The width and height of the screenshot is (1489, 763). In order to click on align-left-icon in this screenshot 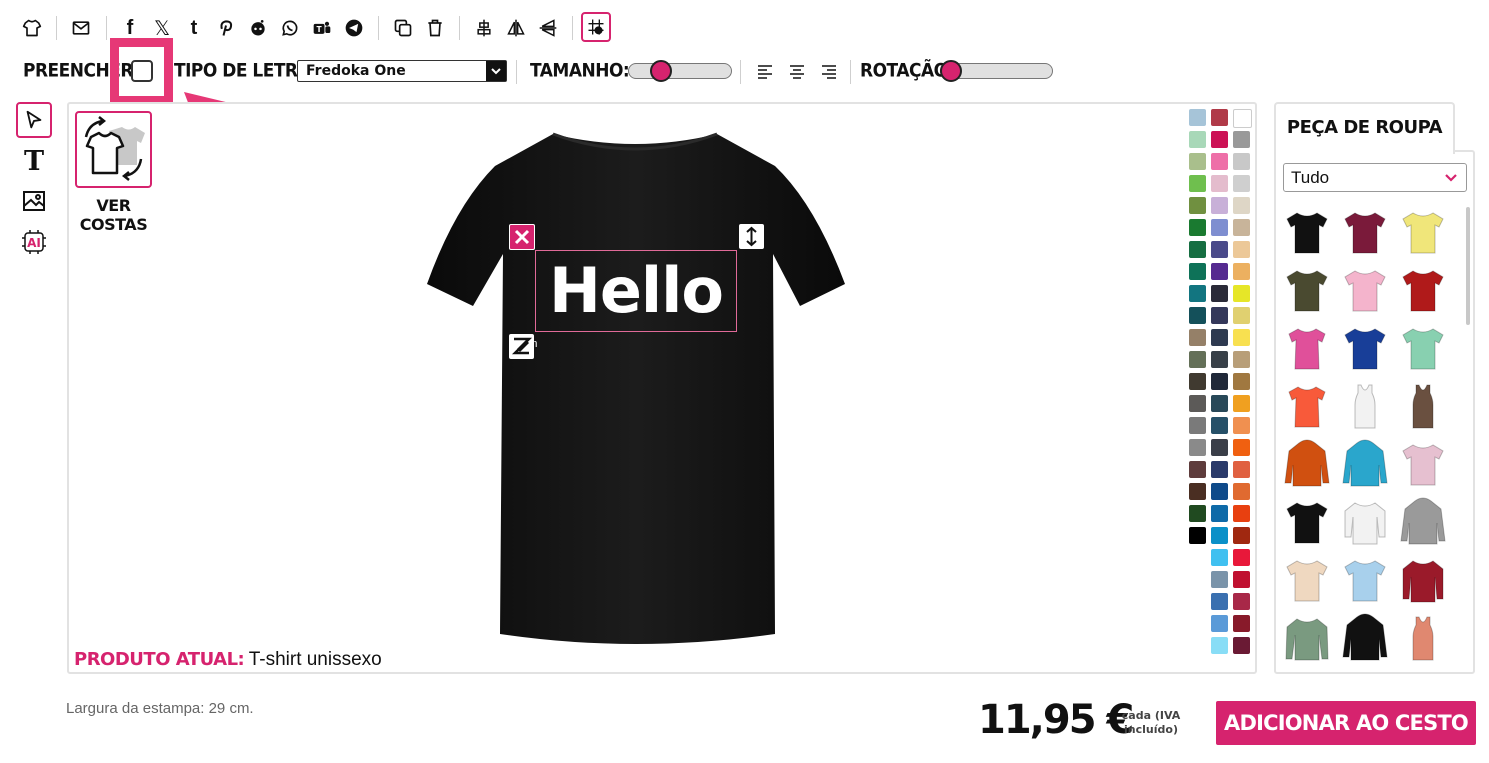, I will do `click(765, 72)`.